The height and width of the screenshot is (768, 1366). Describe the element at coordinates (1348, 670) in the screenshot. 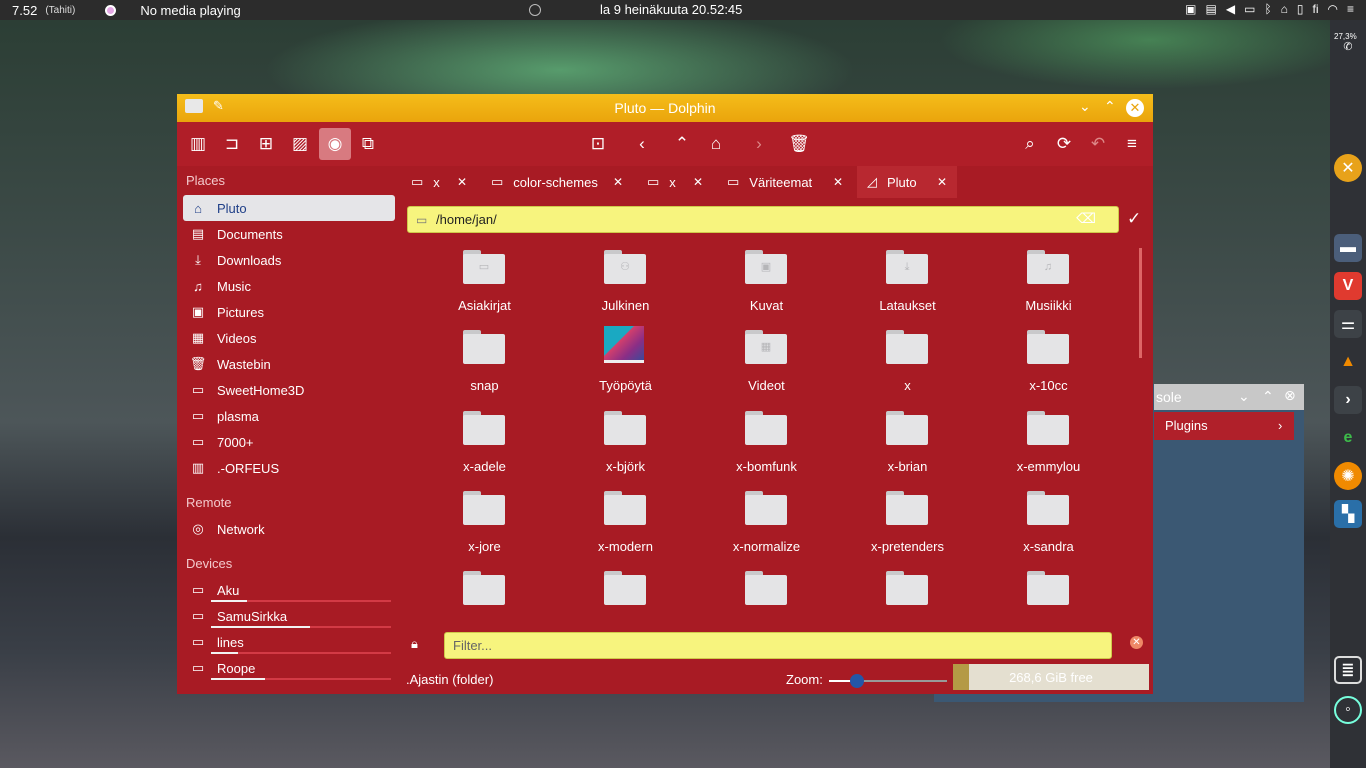

I see `notes-app-icon: ≣` at that location.